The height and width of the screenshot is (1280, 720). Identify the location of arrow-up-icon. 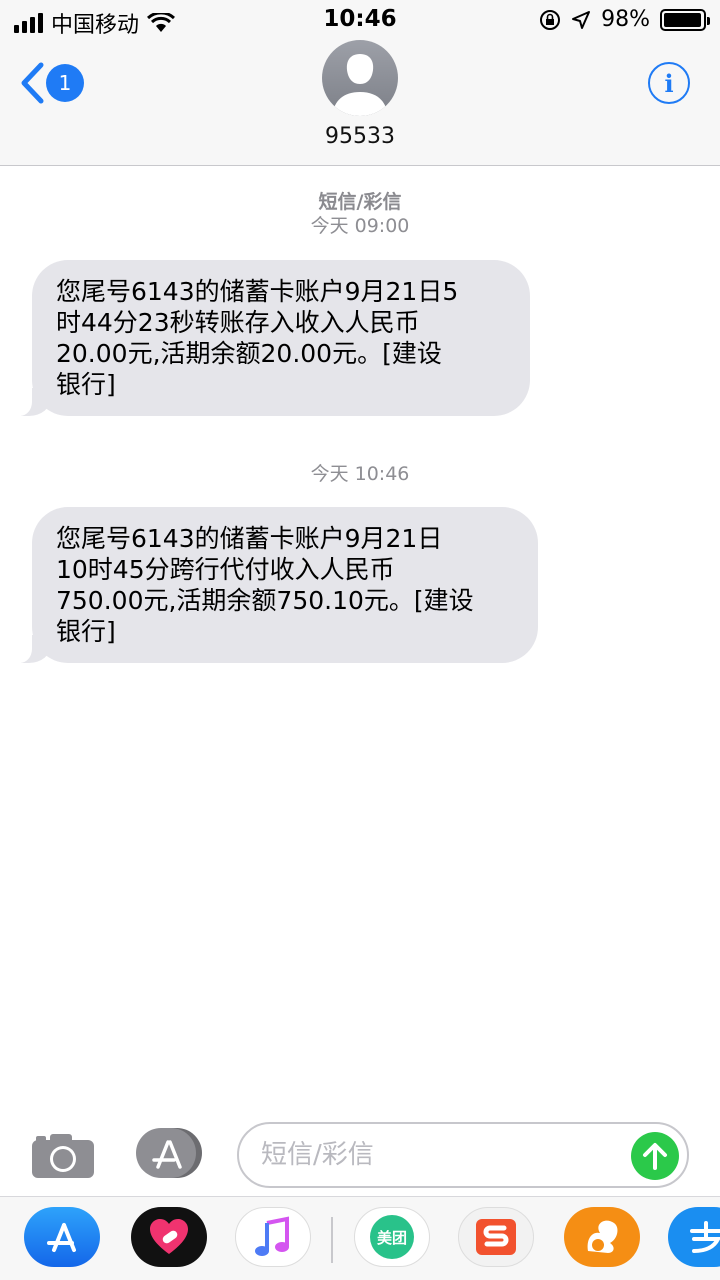
(655, 1156).